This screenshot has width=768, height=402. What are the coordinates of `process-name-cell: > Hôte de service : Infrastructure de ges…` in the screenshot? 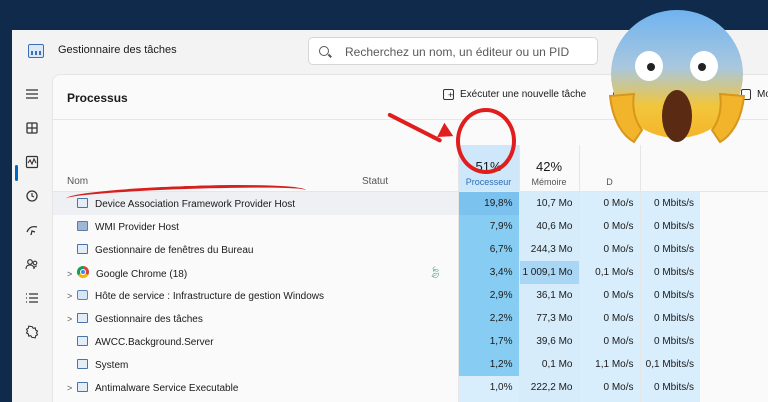 It's located at (206, 295).